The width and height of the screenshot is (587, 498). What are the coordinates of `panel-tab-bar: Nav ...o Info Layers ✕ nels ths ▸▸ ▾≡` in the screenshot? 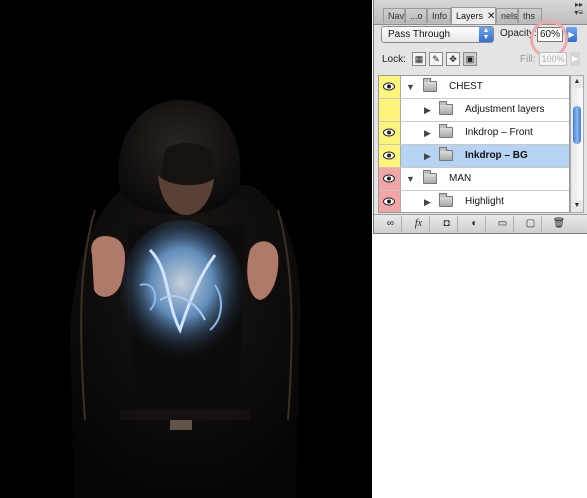 It's located at (480, 12).